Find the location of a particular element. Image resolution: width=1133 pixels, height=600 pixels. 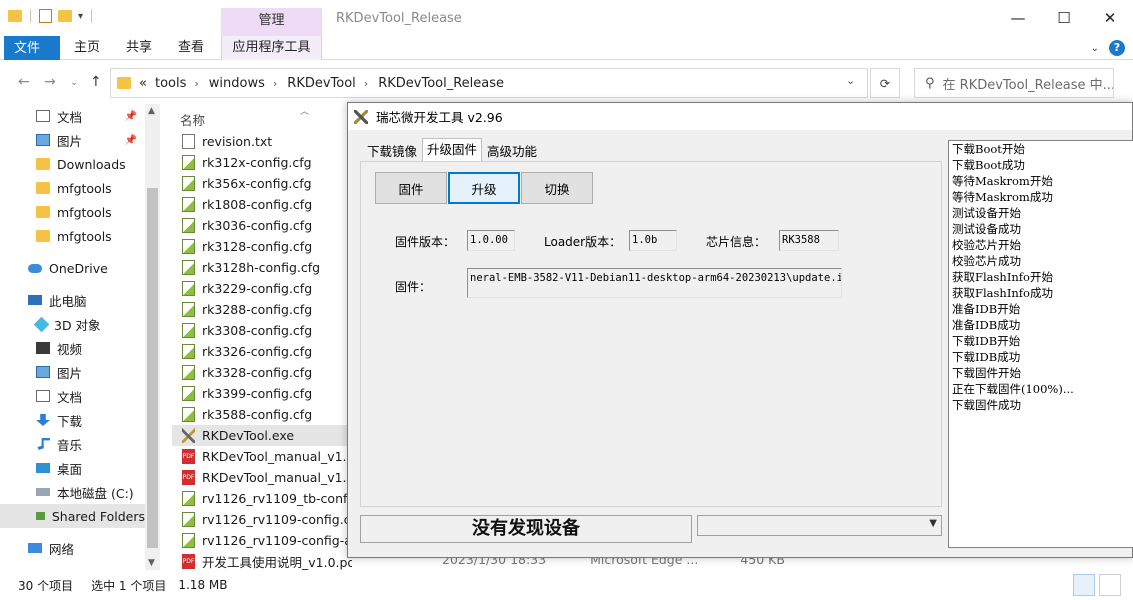

file-row: rk3128-config.cfg is located at coordinates (262, 246).